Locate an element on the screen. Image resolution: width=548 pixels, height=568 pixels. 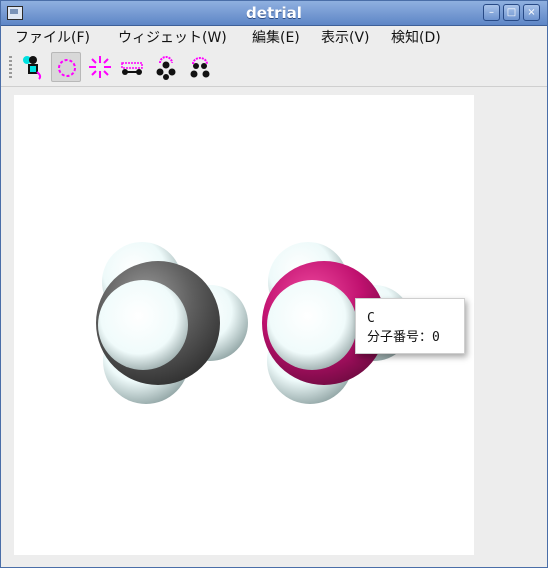
menu-view: 表示(V) is located at coordinates (345, 37).